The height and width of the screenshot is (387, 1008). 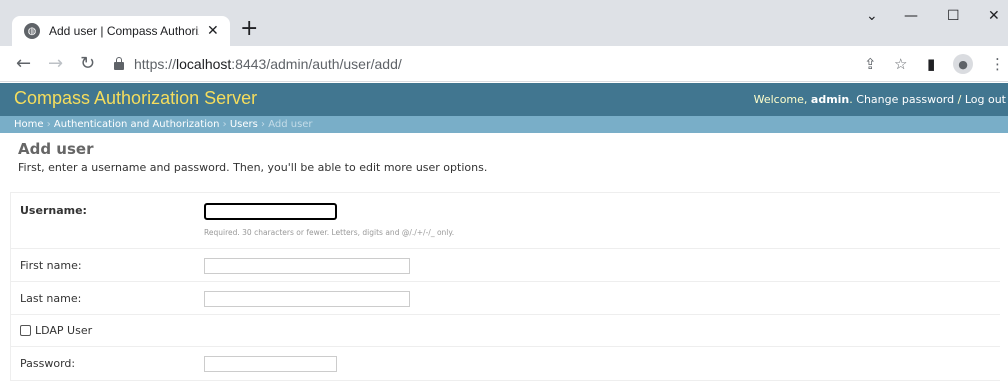 What do you see at coordinates (870, 64) in the screenshot?
I see `share-icon: ⇪` at bounding box center [870, 64].